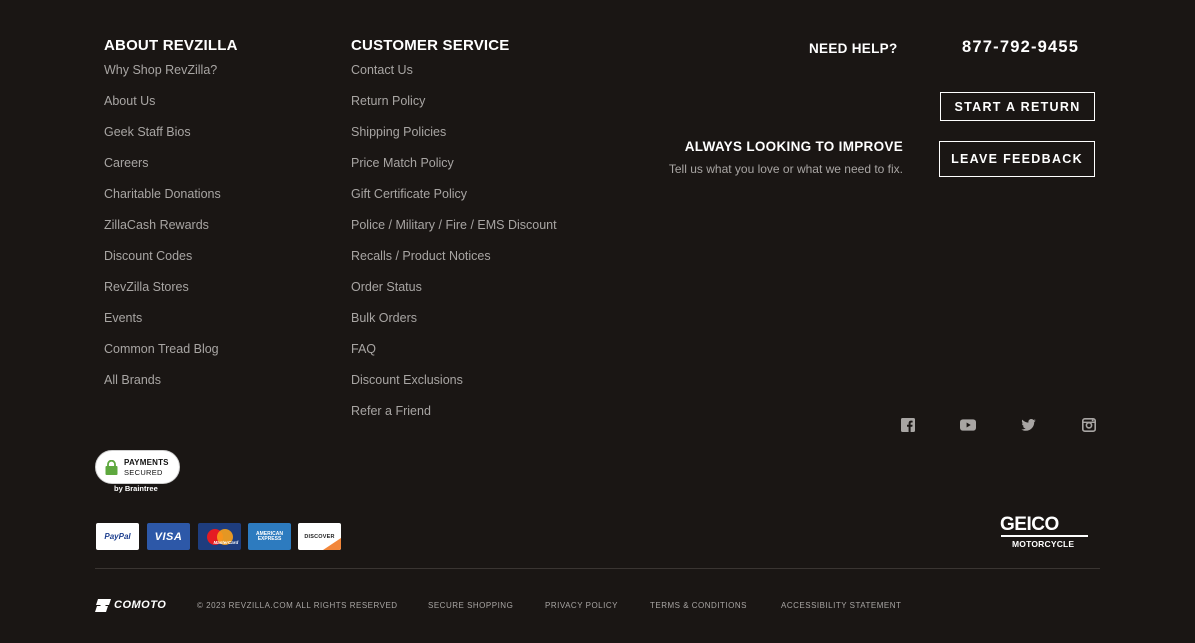  What do you see at coordinates (597, 568) in the screenshot?
I see `footer-divider` at bounding box center [597, 568].